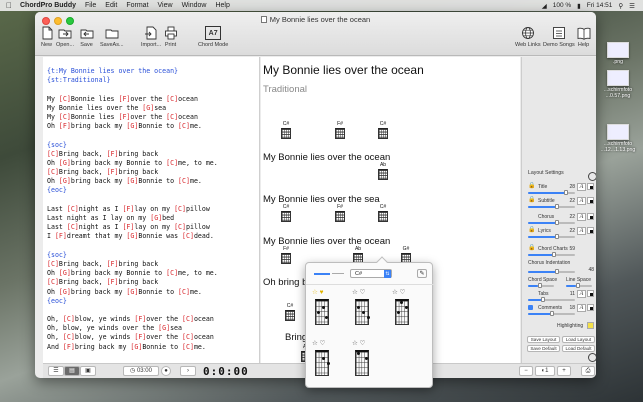 The height and width of the screenshot is (402, 643). Describe the element at coordinates (543, 339) in the screenshot. I see `save-layout-button: Save Layout` at that location.